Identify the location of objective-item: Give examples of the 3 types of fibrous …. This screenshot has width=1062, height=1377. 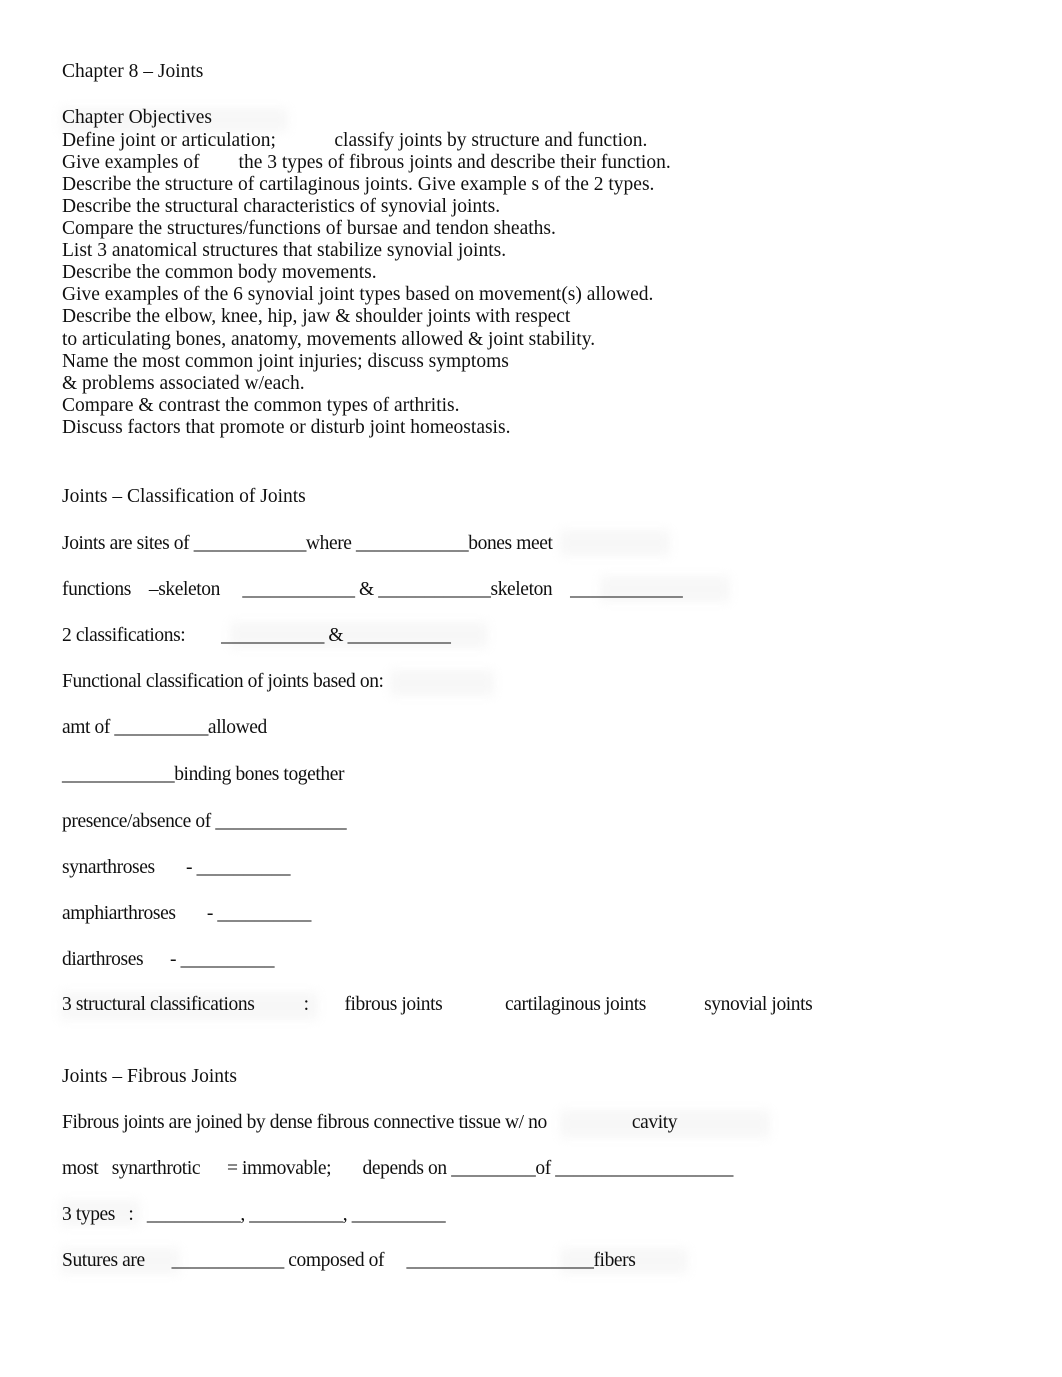
(366, 162).